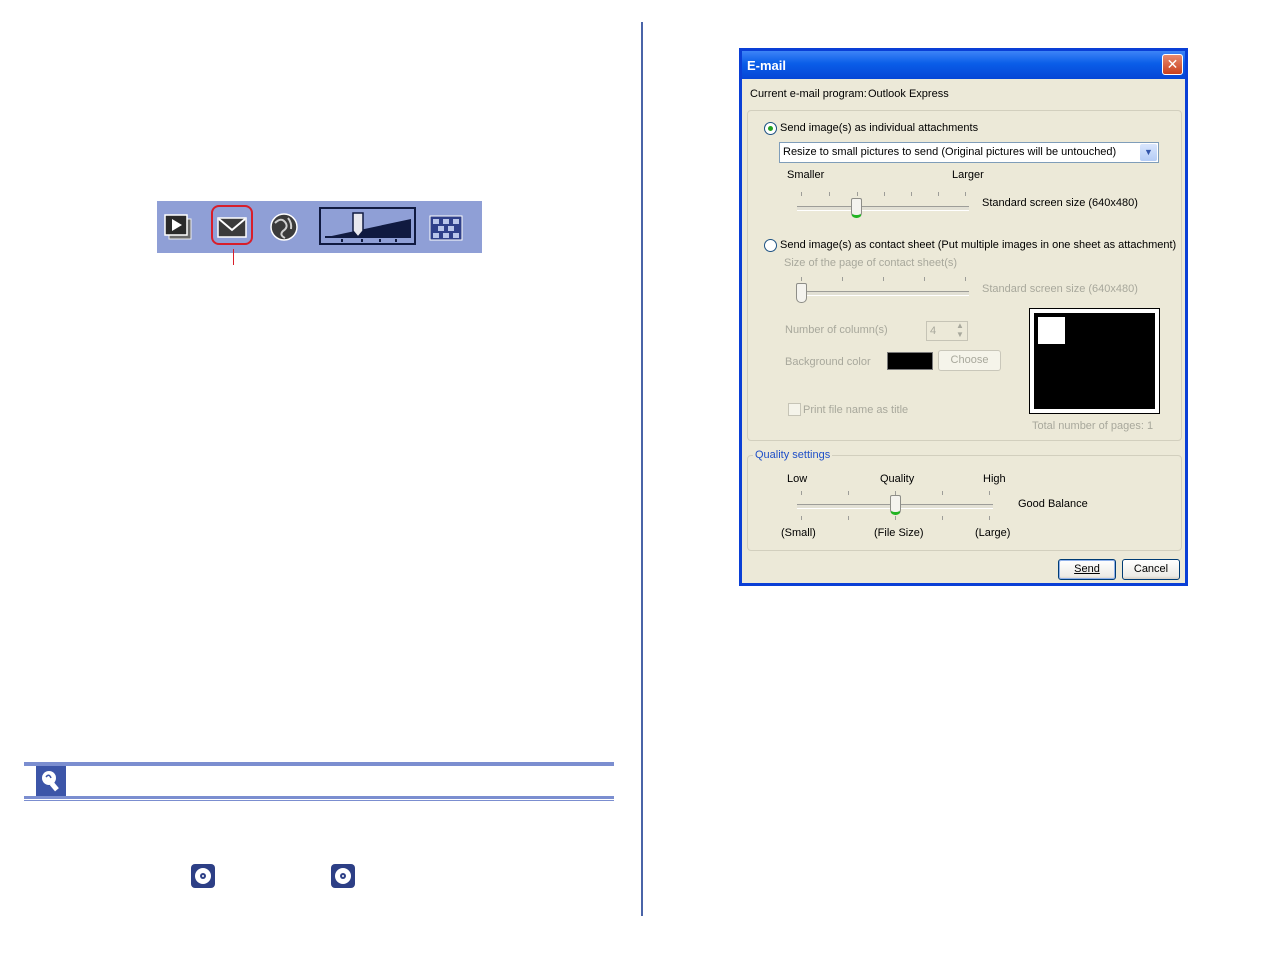 This screenshot has height=961, width=1283. I want to click on web-button, so click(284, 227).